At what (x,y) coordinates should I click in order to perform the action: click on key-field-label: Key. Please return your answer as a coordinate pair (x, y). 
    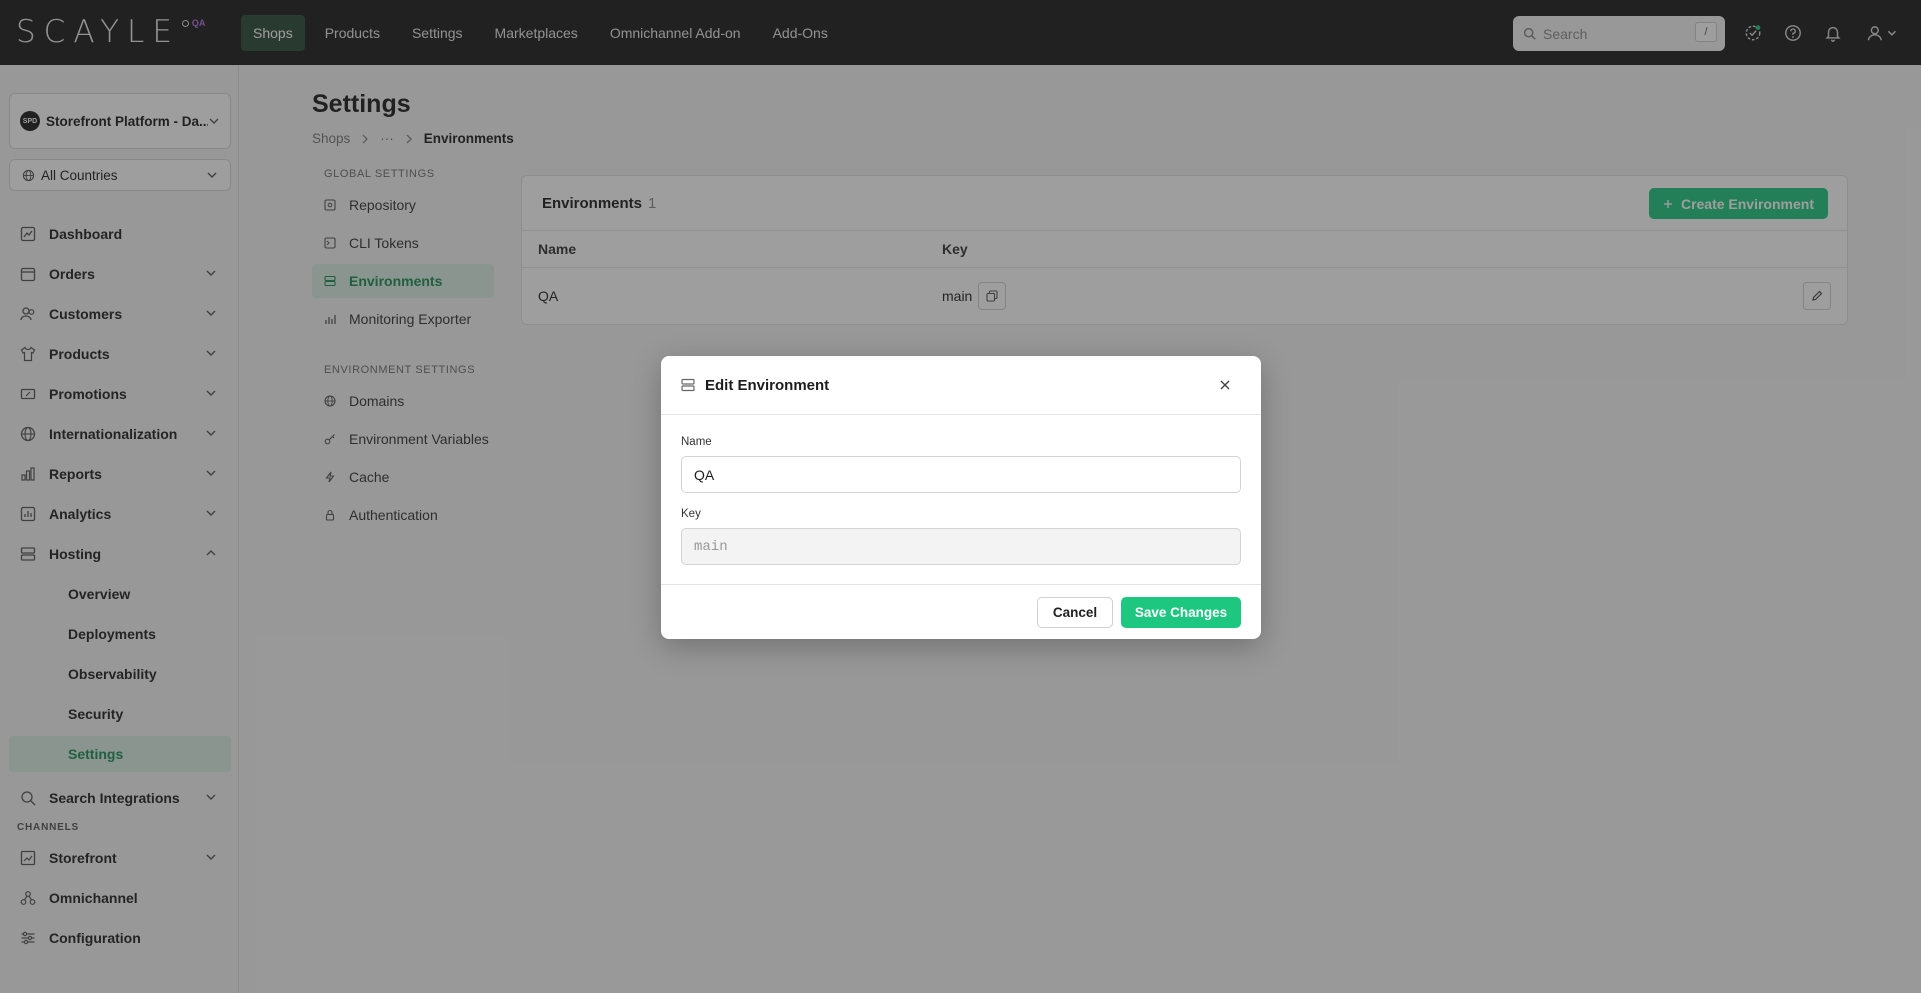
    Looking at the image, I should click on (691, 514).